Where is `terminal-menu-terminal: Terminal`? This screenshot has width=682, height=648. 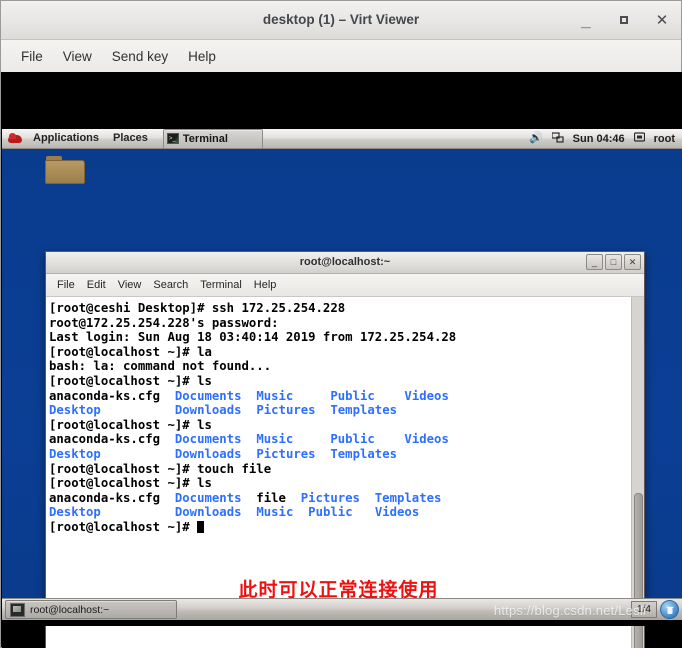
terminal-menu-terminal: Terminal is located at coordinates (221, 285).